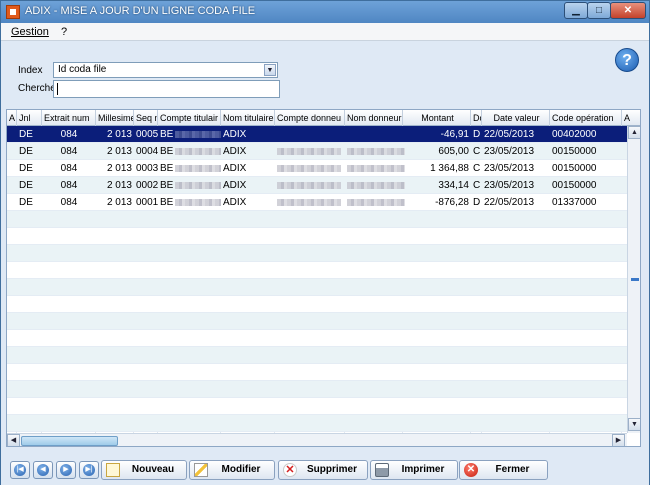 This screenshot has height=485, width=650. What do you see at coordinates (627, 60) in the screenshot?
I see `help-icon: ?` at bounding box center [627, 60].